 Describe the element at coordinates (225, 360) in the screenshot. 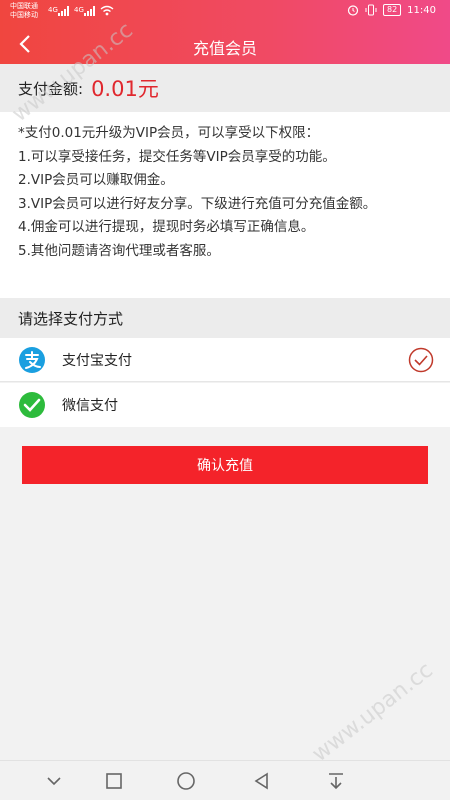

I see `payment-option-alipay: 支付宝支付` at that location.